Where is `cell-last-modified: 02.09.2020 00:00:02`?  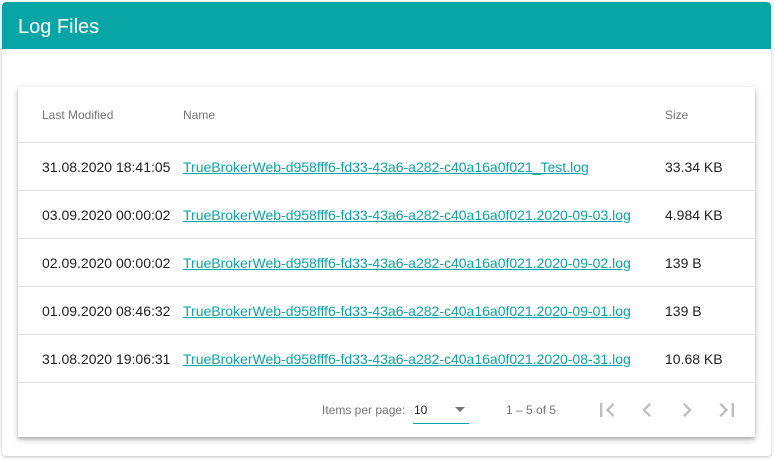 cell-last-modified: 02.09.2020 00:00:02 is located at coordinates (100, 262).